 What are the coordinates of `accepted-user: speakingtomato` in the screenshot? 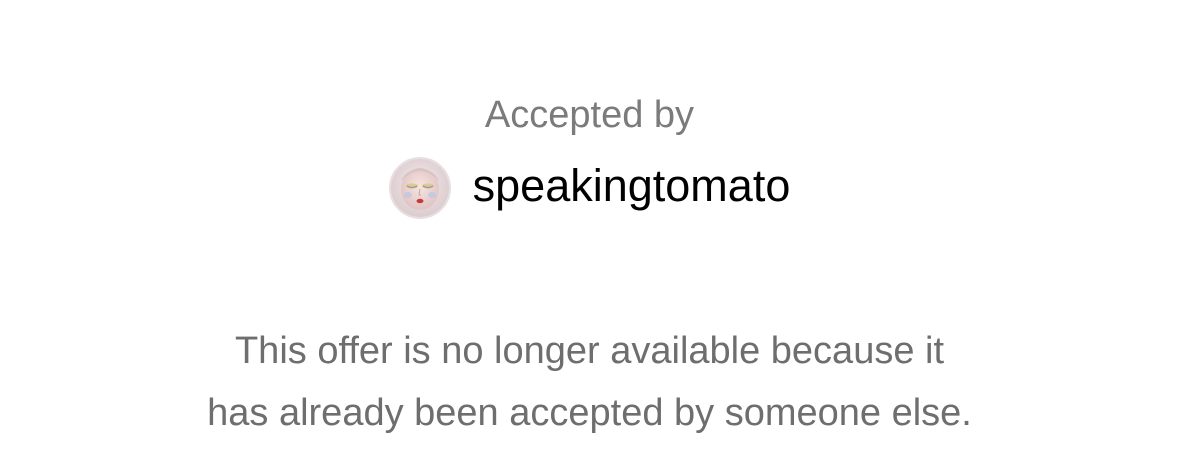 It's located at (589, 188).